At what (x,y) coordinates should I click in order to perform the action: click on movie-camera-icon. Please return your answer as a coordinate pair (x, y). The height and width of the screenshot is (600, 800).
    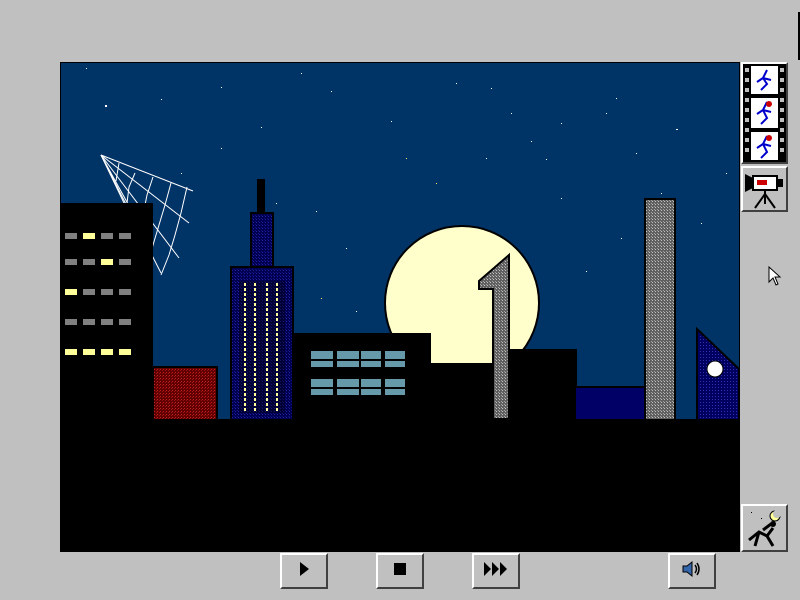
    Looking at the image, I should click on (764, 189).